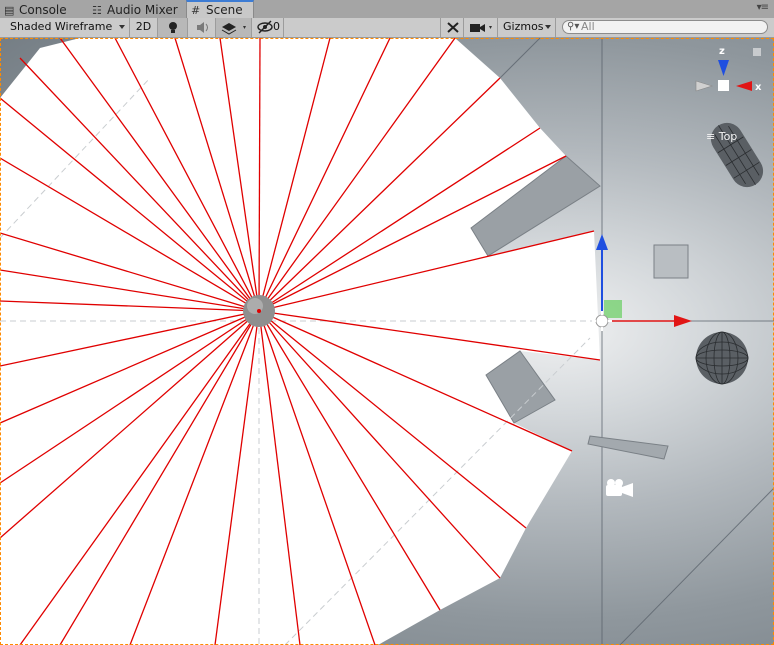 The width and height of the screenshot is (774, 645). What do you see at coordinates (97, 10) in the screenshot?
I see `audio-mixer-icon: ☷` at bounding box center [97, 10].